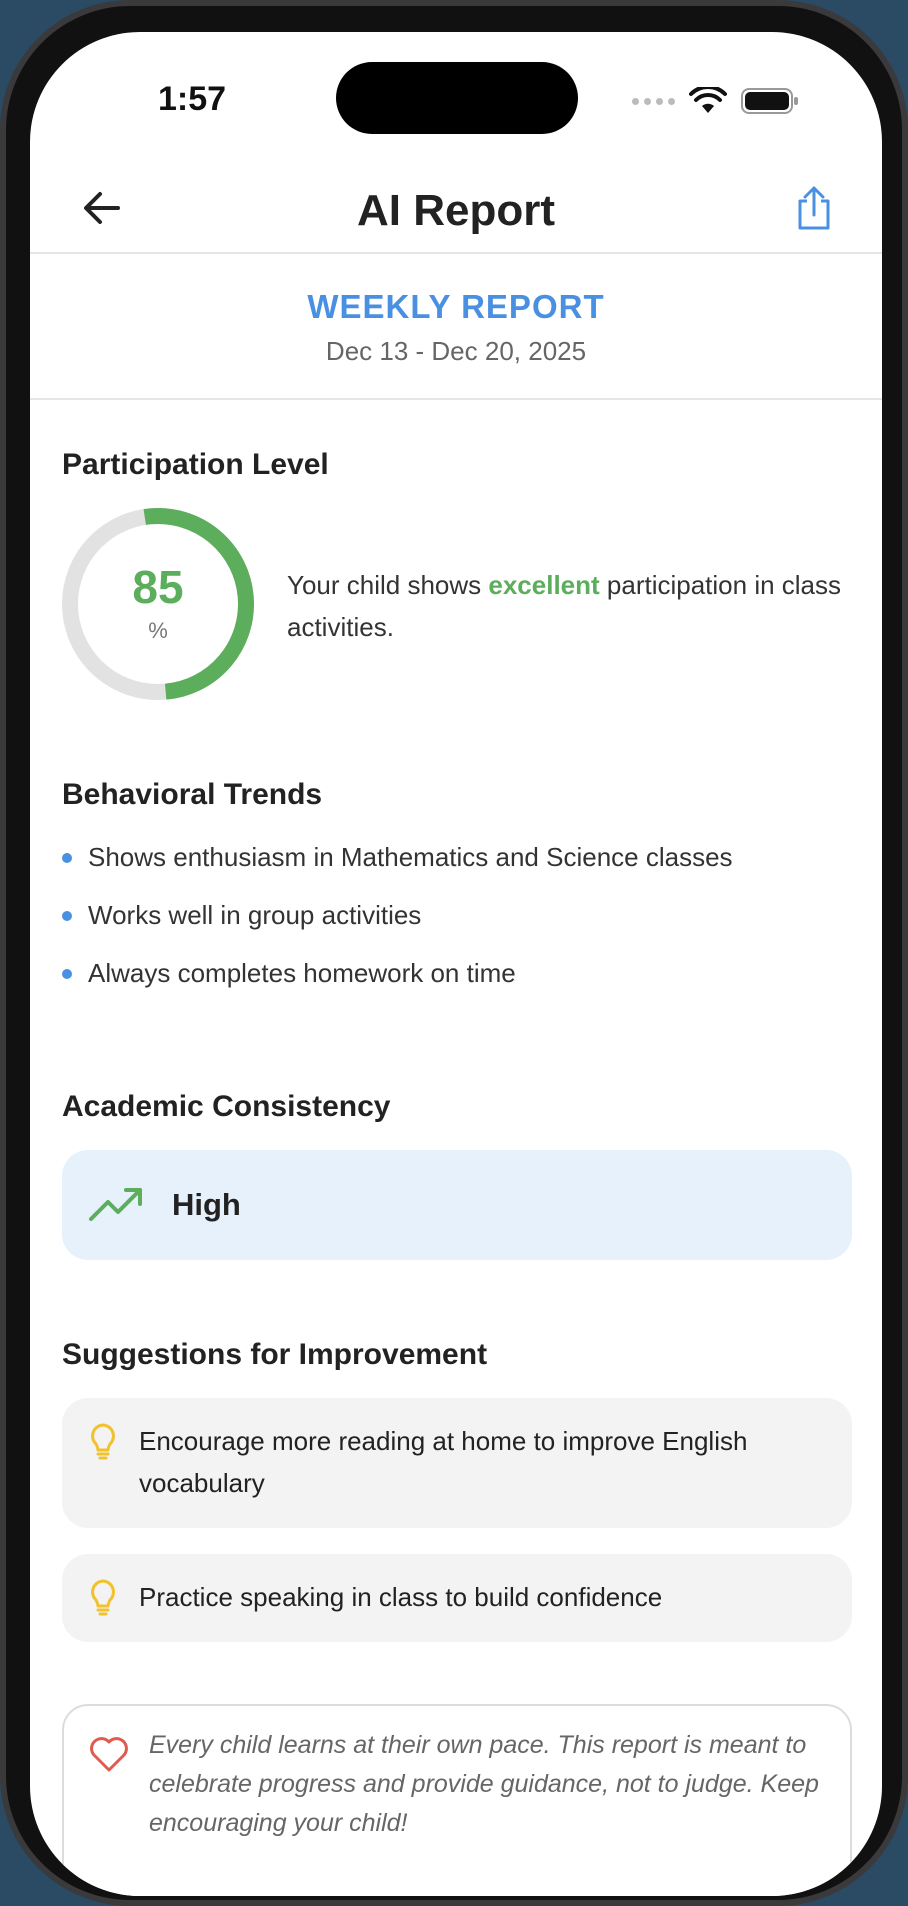 This screenshot has width=908, height=1906. I want to click on list-item: Always completes homework on time, so click(289, 973).